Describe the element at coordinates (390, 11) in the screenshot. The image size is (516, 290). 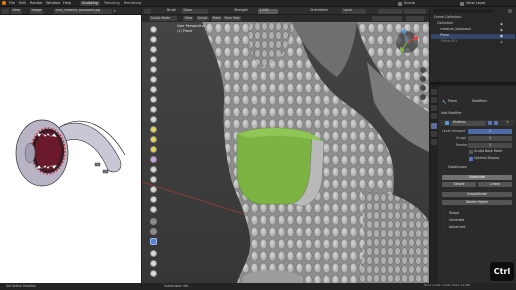
I see `symmetry-button` at that location.